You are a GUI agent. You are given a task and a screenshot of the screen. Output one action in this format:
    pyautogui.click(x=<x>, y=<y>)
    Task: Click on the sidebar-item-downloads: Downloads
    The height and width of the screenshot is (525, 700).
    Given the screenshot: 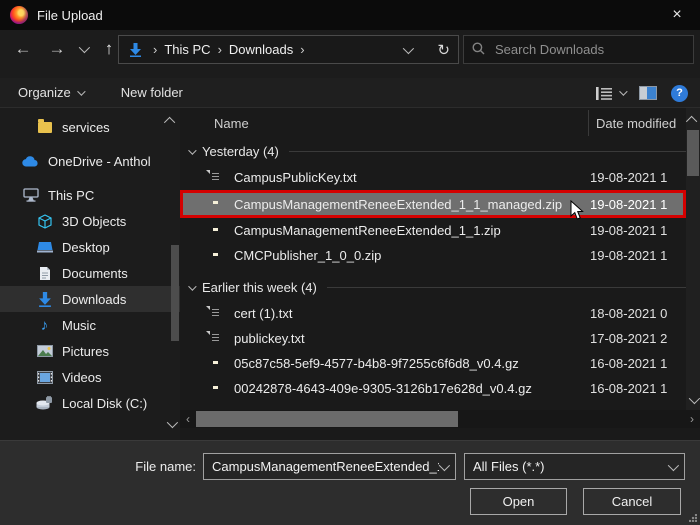 What is the action you would take?
    pyautogui.click(x=90, y=299)
    